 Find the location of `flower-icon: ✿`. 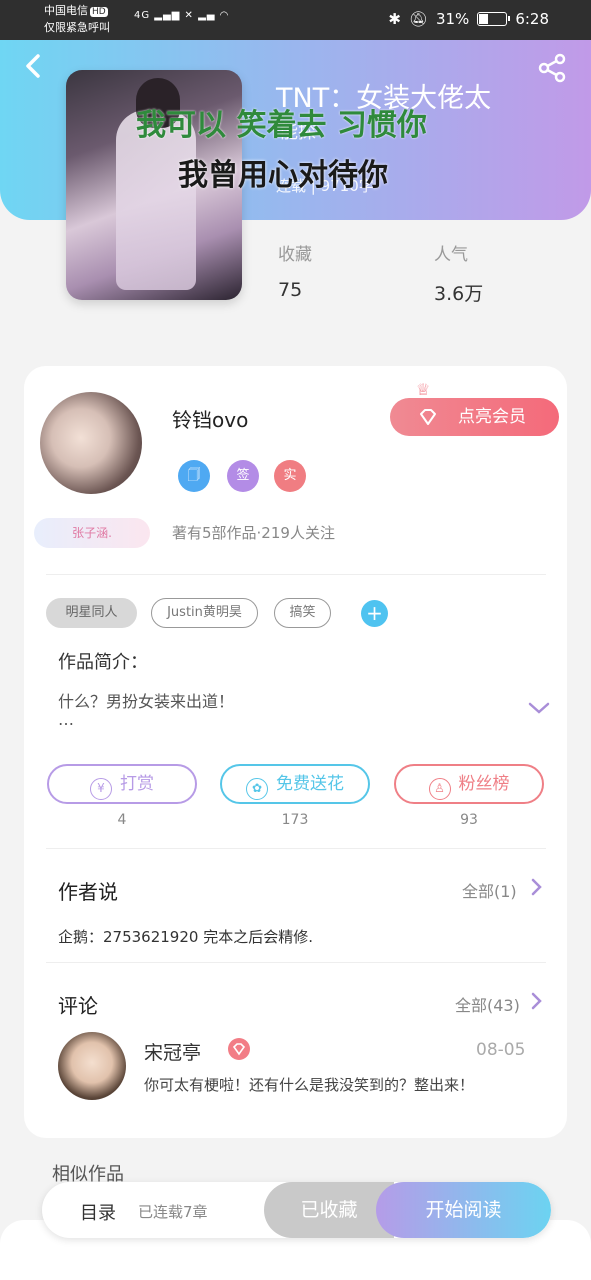

flower-icon: ✿ is located at coordinates (257, 789).